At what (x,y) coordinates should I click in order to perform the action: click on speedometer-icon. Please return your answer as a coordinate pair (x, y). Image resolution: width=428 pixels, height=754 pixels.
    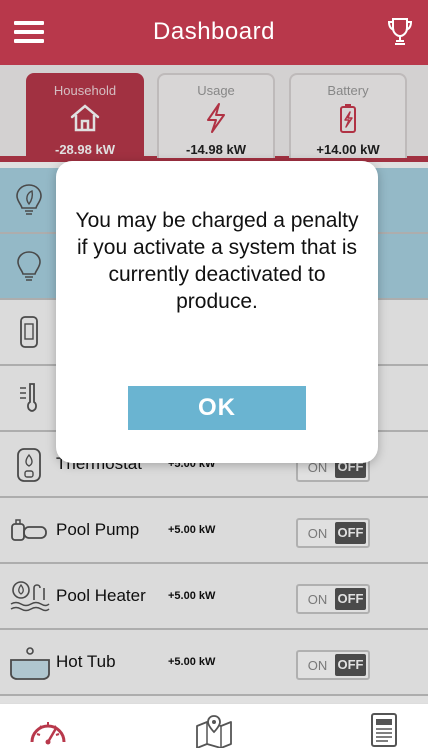
    Looking at the image, I should click on (48, 730).